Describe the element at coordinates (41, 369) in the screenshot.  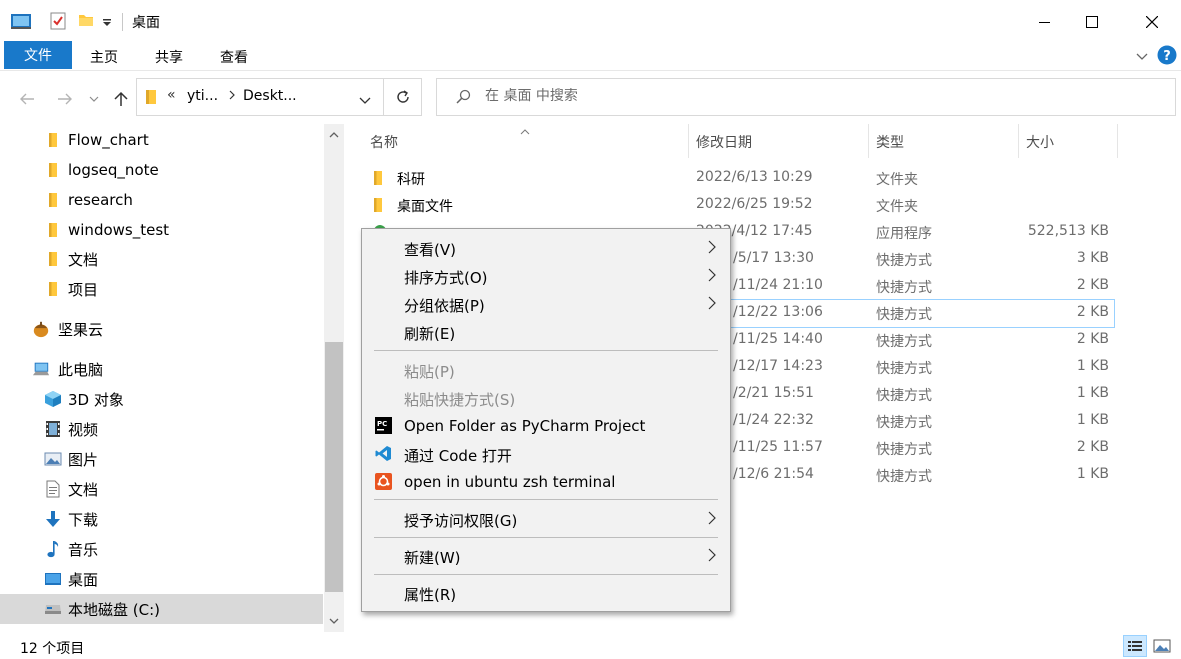
I see `computer-icon` at that location.